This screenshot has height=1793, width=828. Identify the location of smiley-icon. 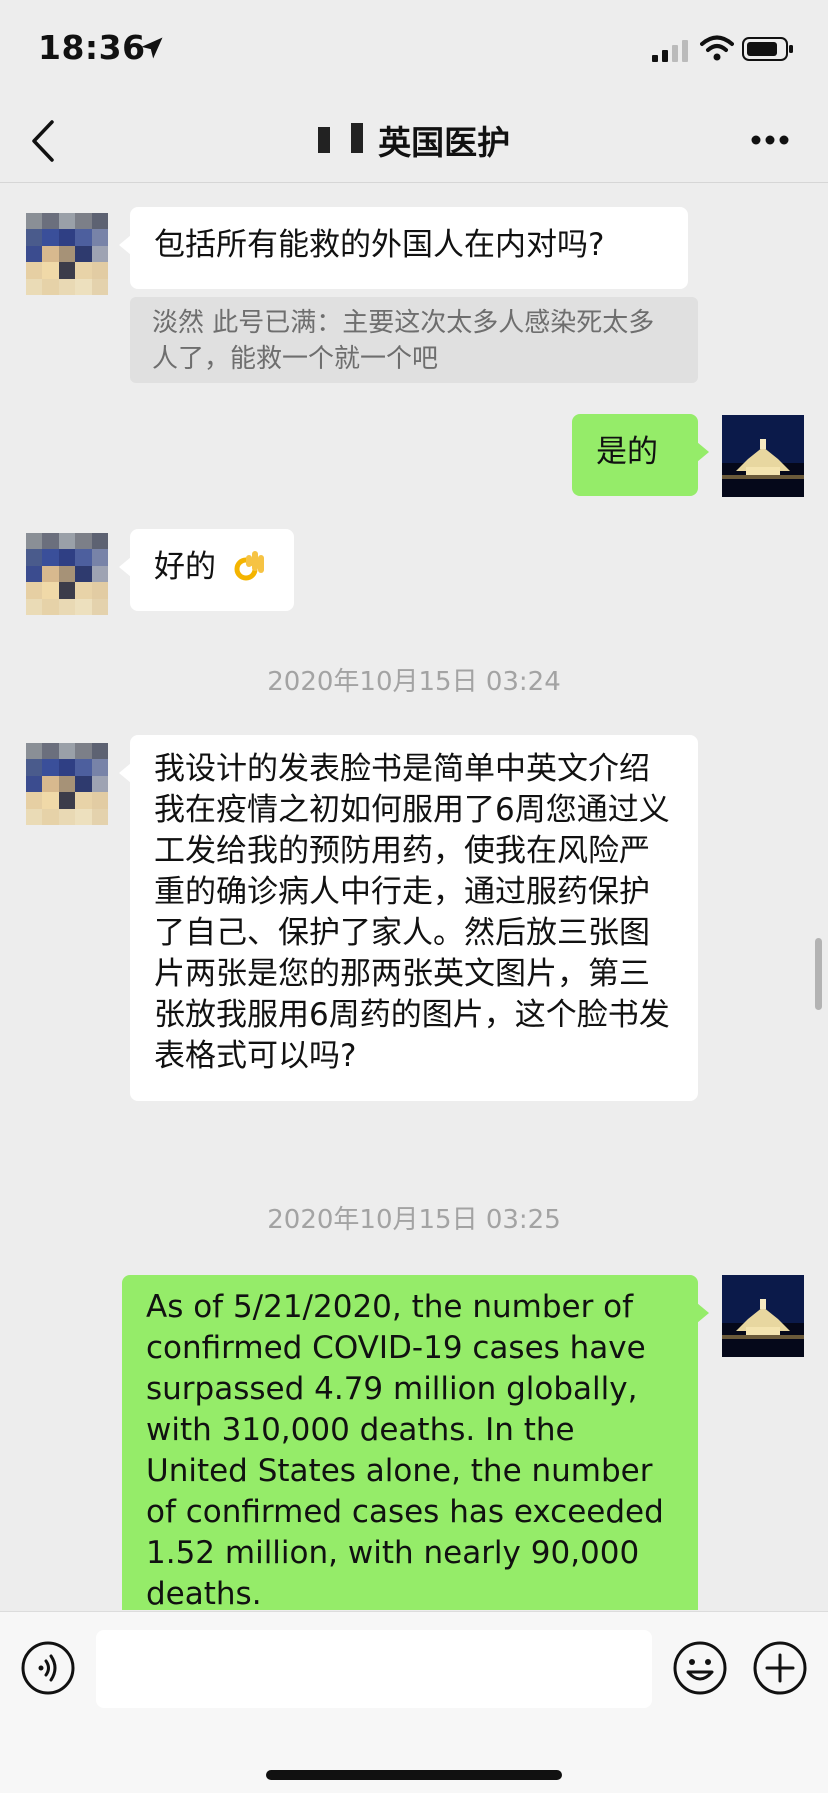
(700, 1668).